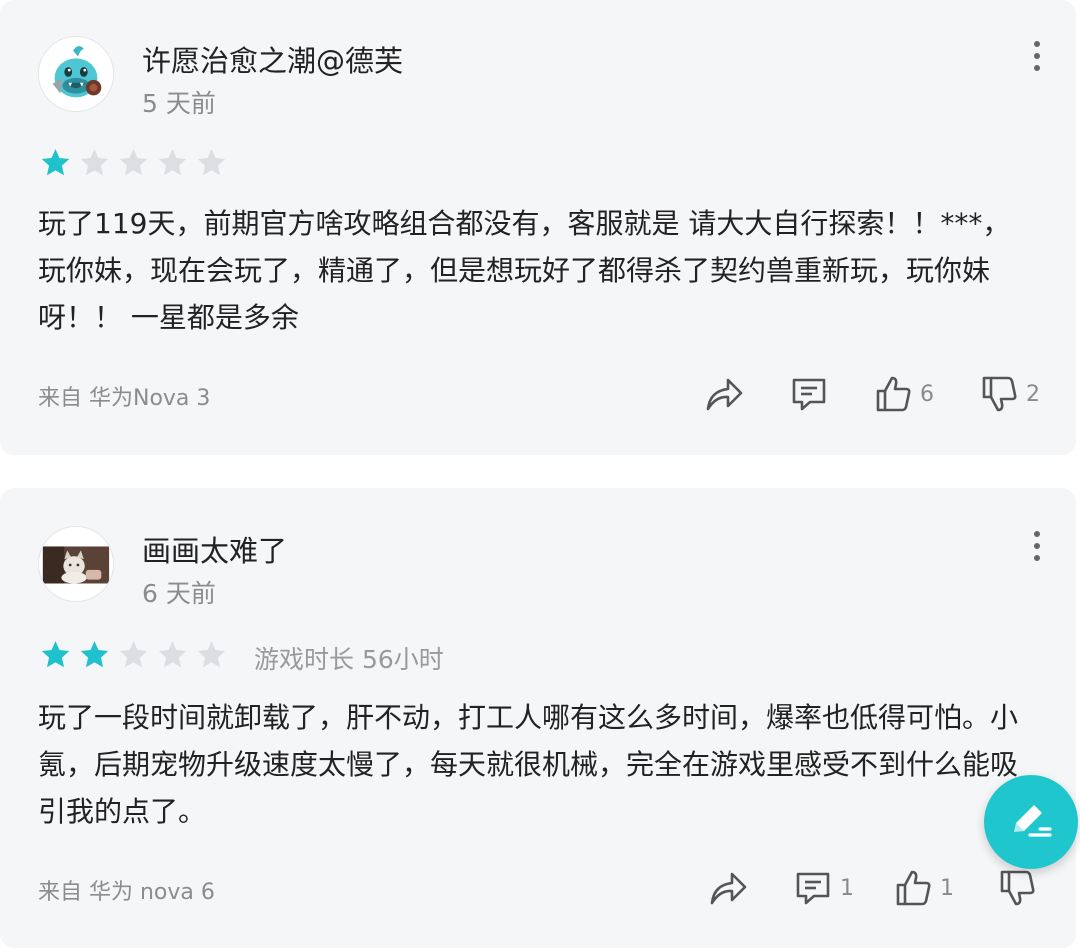  What do you see at coordinates (126, 892) in the screenshot?
I see `device-info: 来自 华为 nova 6` at bounding box center [126, 892].